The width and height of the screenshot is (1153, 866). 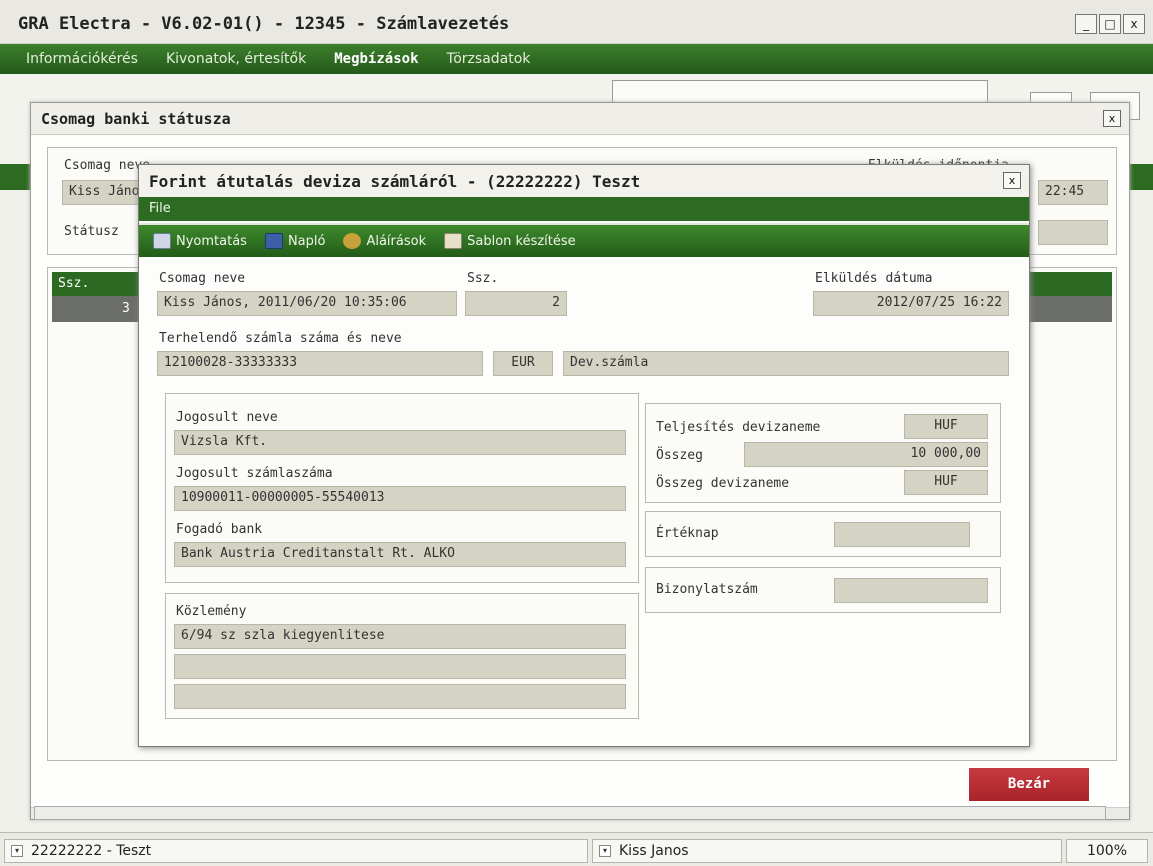 What do you see at coordinates (376, 59) in the screenshot?
I see `menu-item-orders: Megbízások` at bounding box center [376, 59].